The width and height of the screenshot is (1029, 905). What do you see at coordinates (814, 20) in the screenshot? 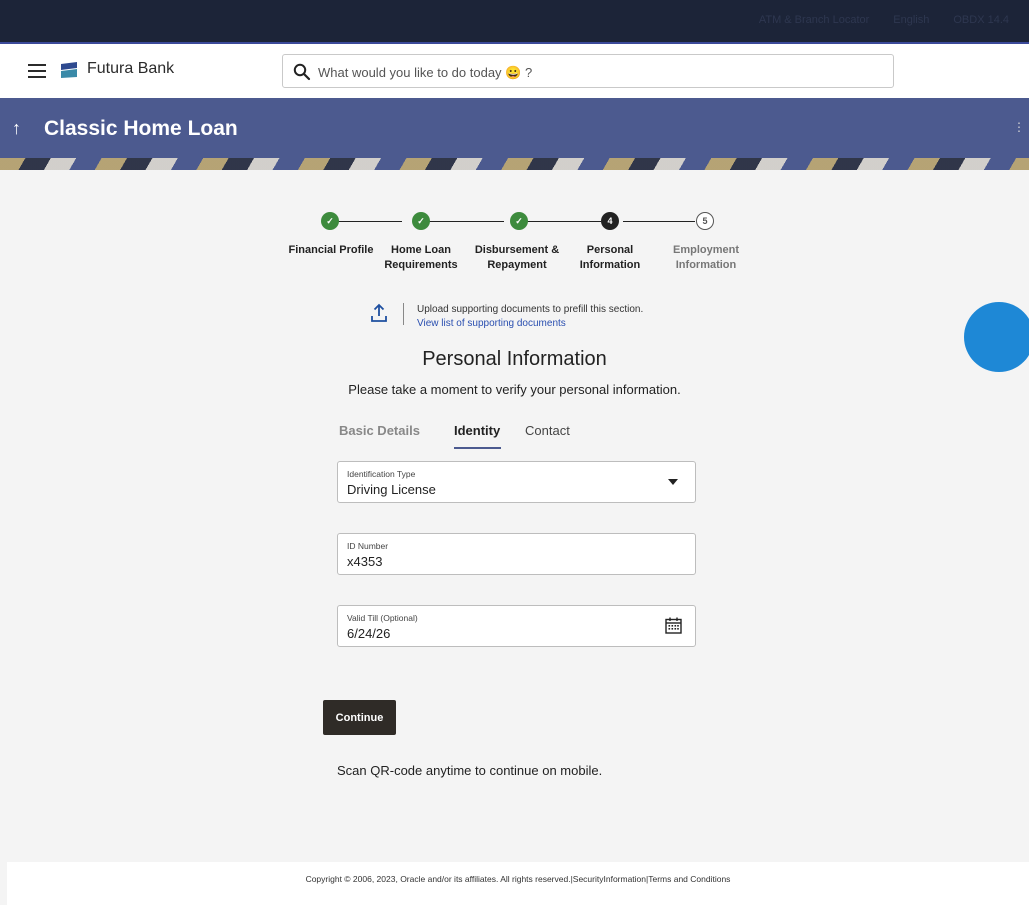
I see `atm-branch-locator-link: ATM & Branch Locator` at bounding box center [814, 20].